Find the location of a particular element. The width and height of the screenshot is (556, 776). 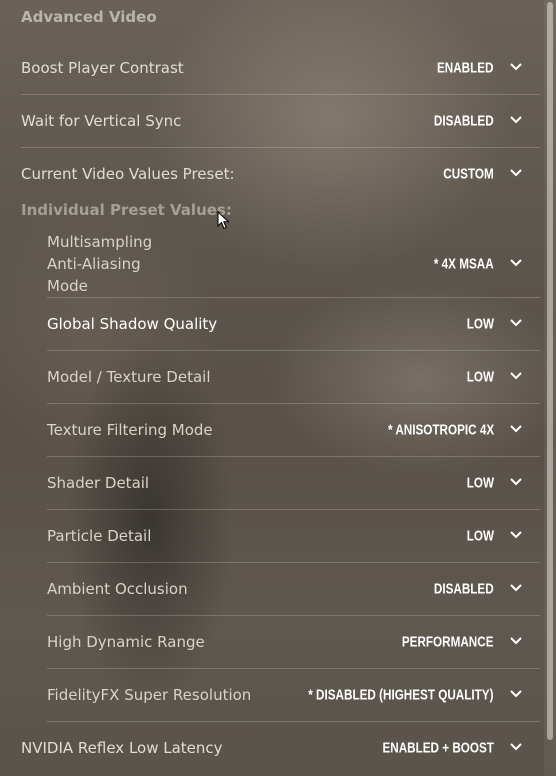

setting-row-global-shadow-quality: Global Shadow Quality LOW is located at coordinates (293, 324).